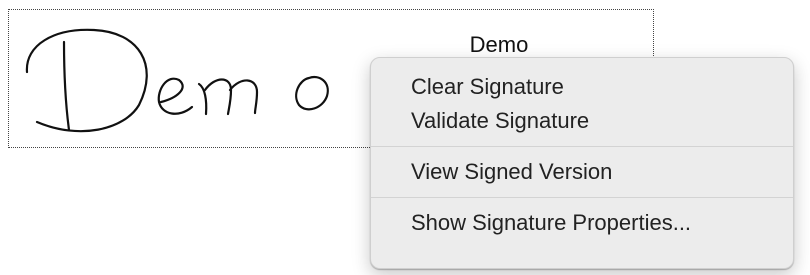 This screenshot has height=275, width=810. I want to click on menu-item-clear-signature: Clear Signature, so click(582, 87).